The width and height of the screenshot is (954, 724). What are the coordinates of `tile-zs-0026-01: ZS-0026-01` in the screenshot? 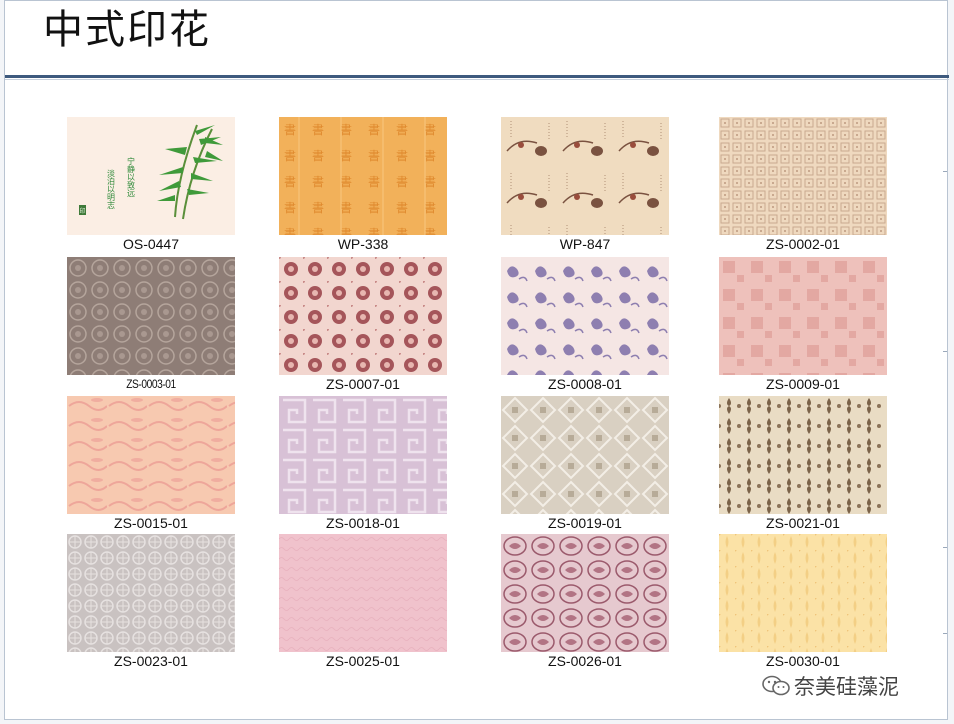 It's located at (585, 601).